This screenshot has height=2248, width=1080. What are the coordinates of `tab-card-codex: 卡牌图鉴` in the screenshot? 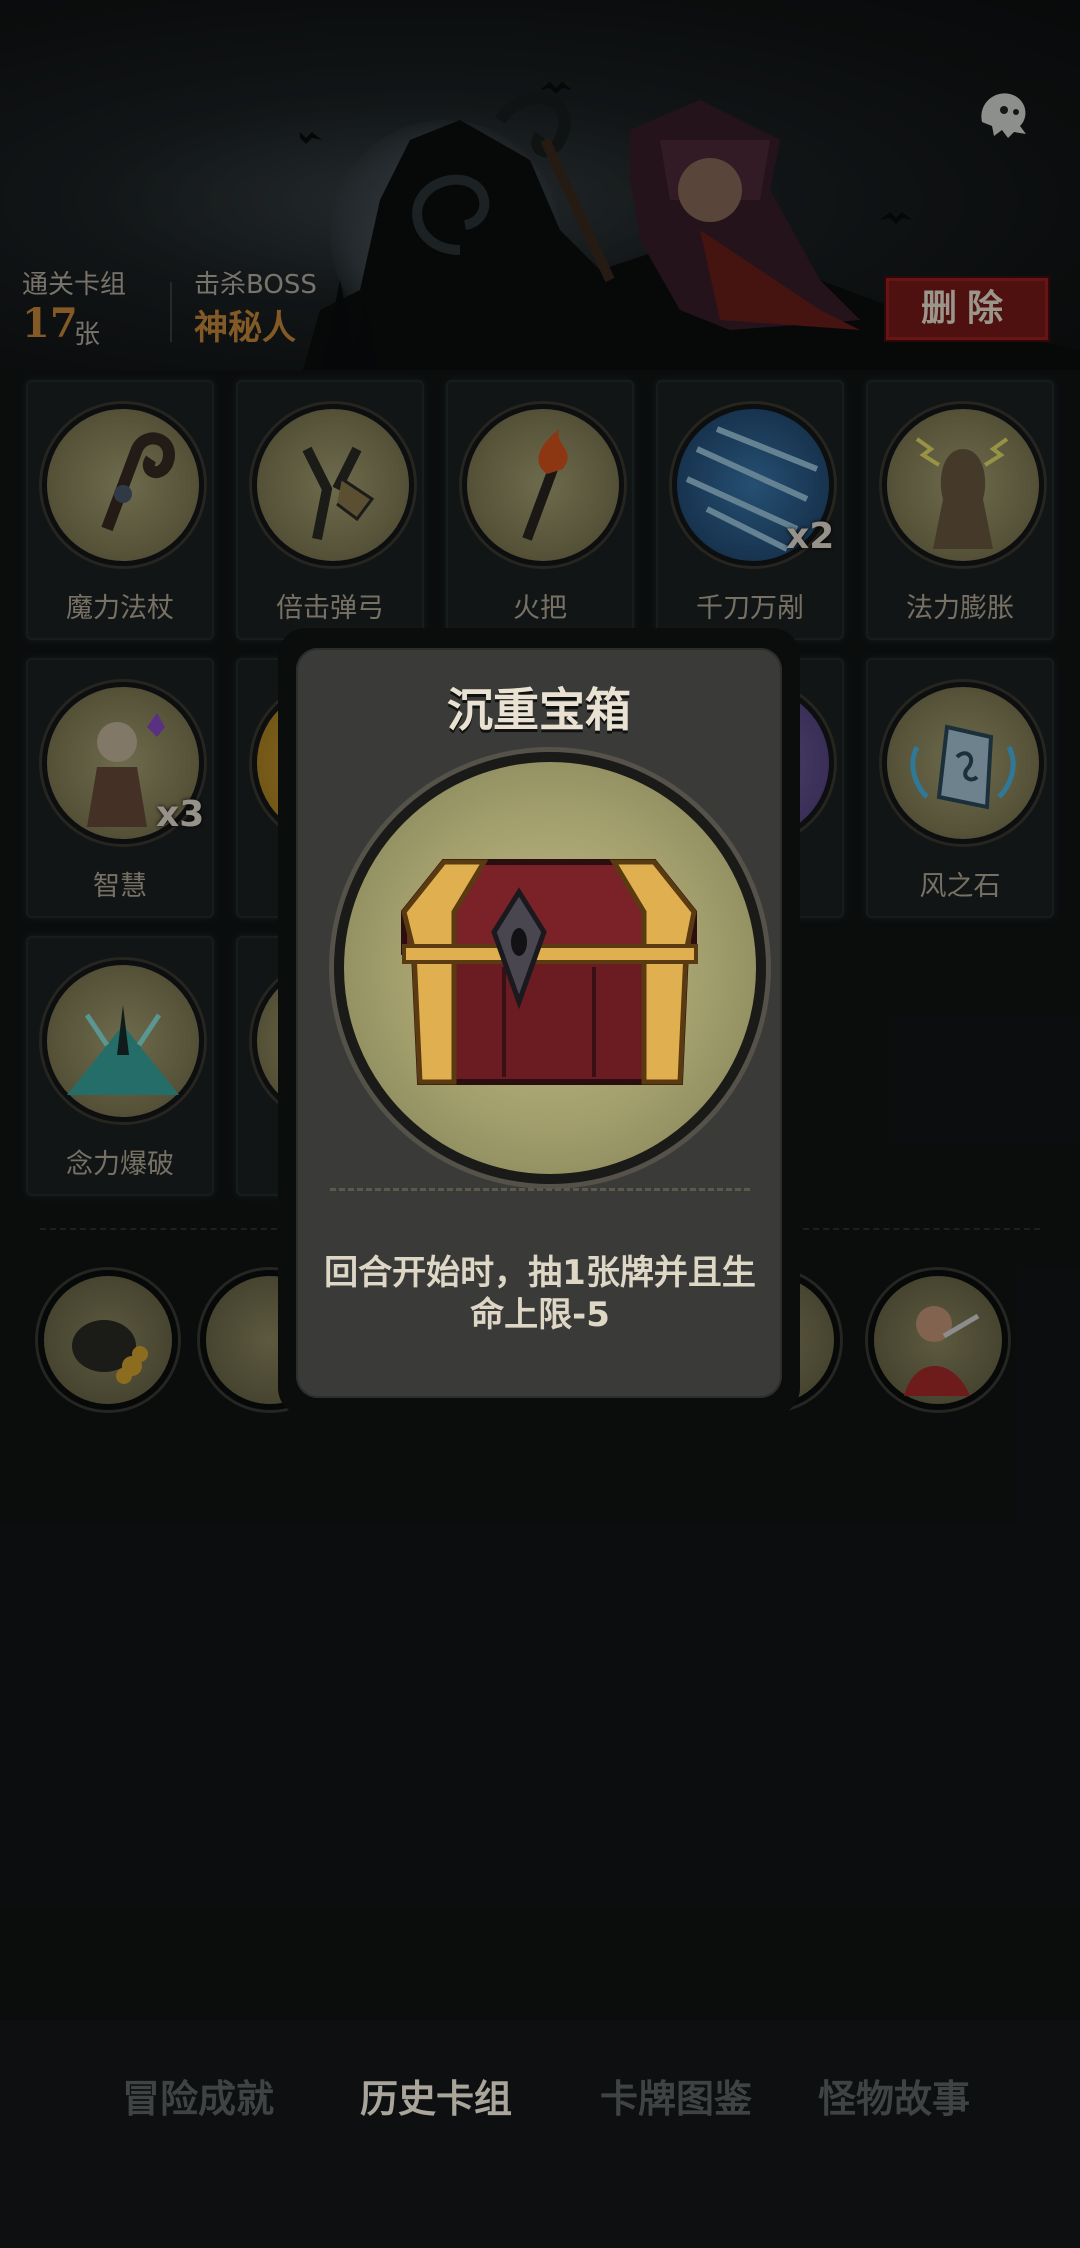 It's located at (676, 2095).